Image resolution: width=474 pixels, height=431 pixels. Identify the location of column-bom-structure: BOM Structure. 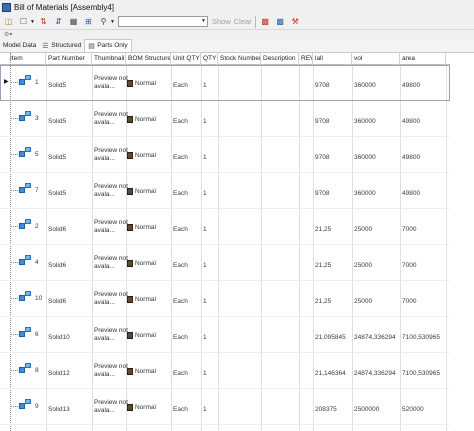
(148, 59).